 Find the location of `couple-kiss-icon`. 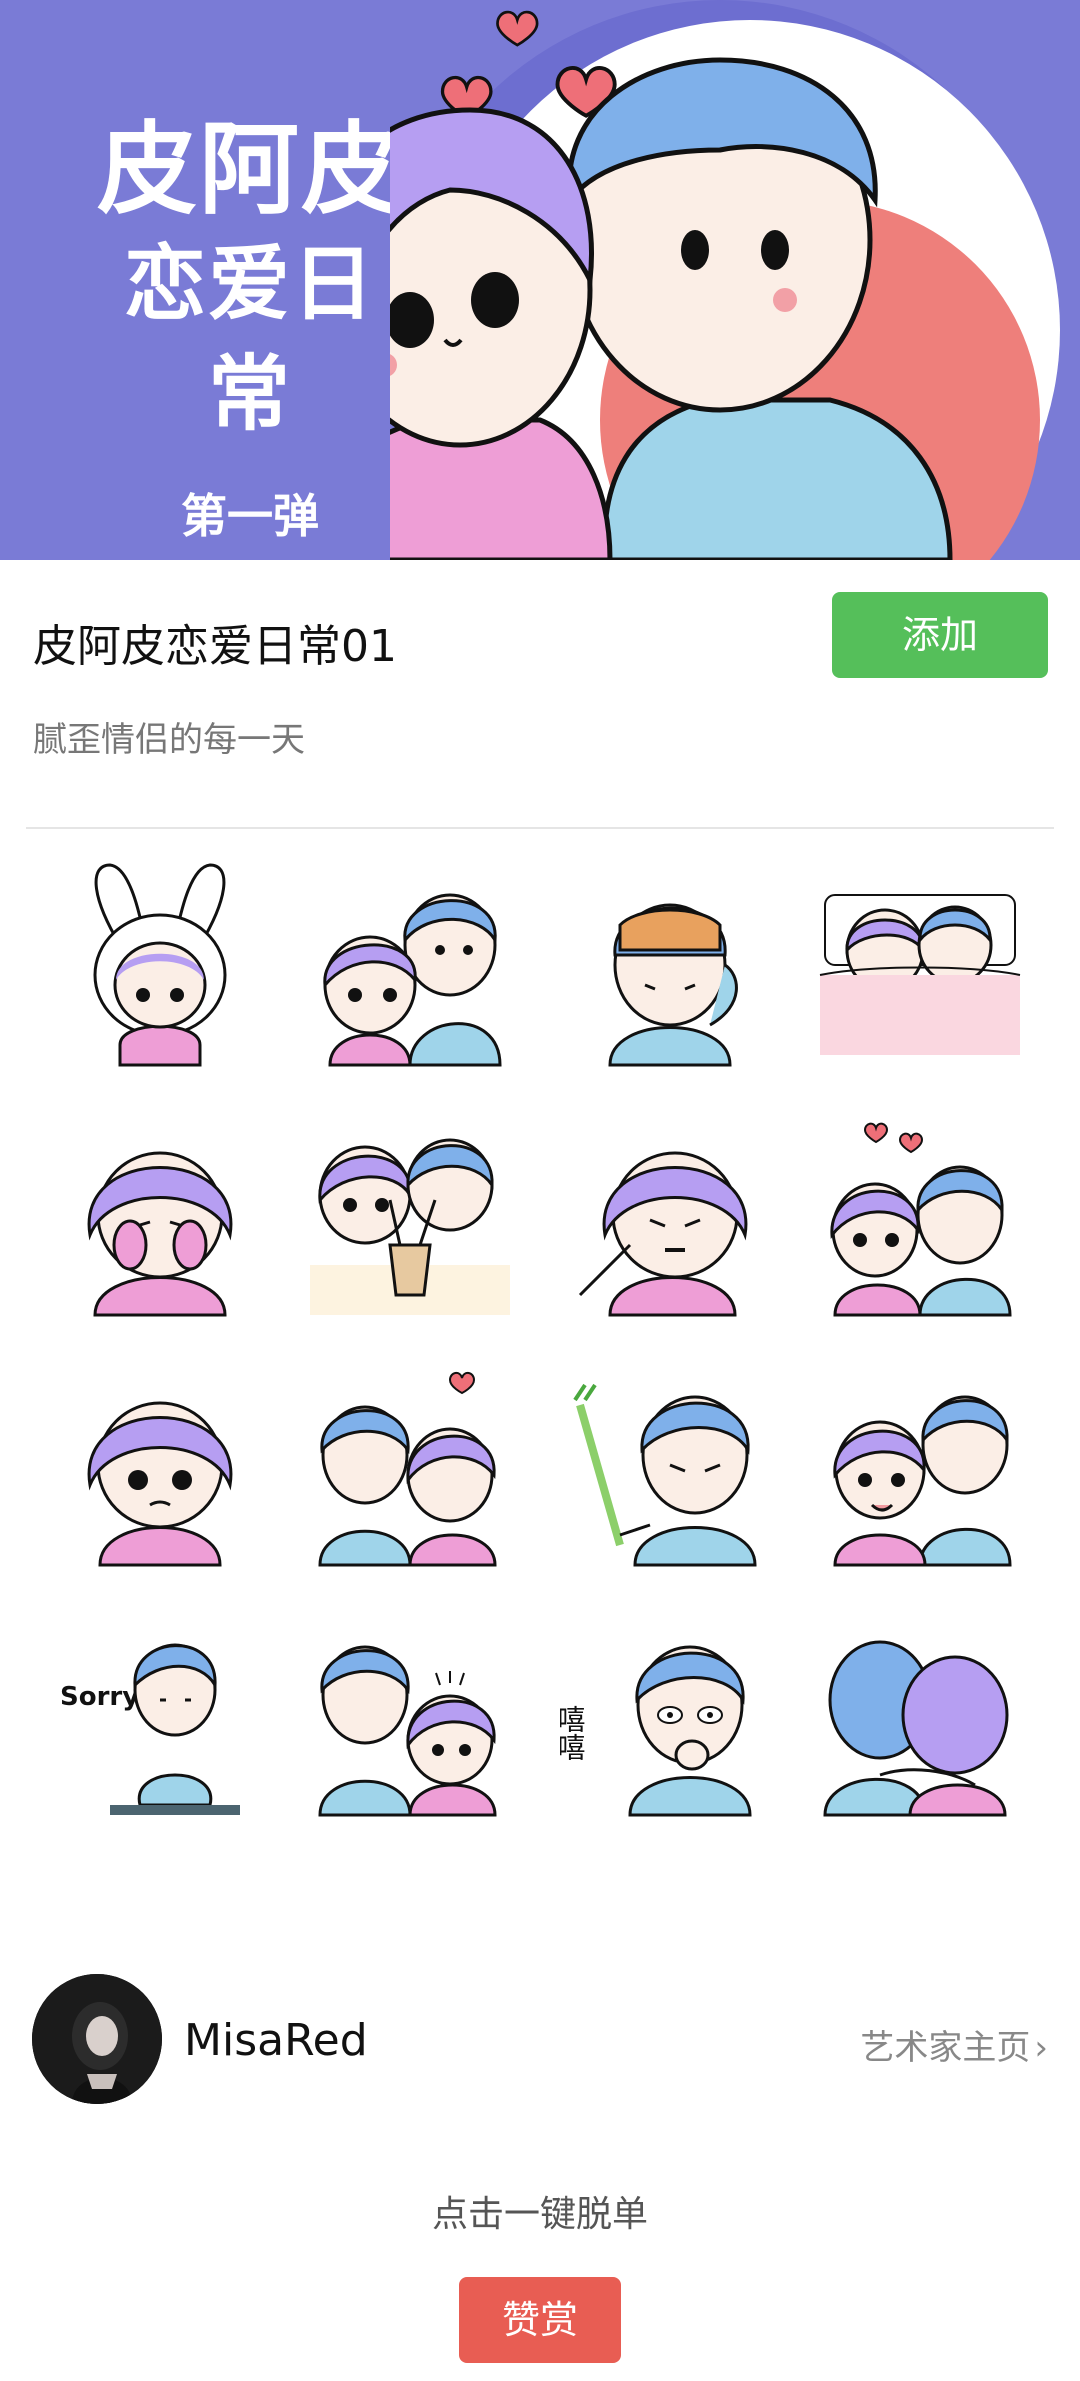

couple-kiss-icon is located at coordinates (407, 1469).